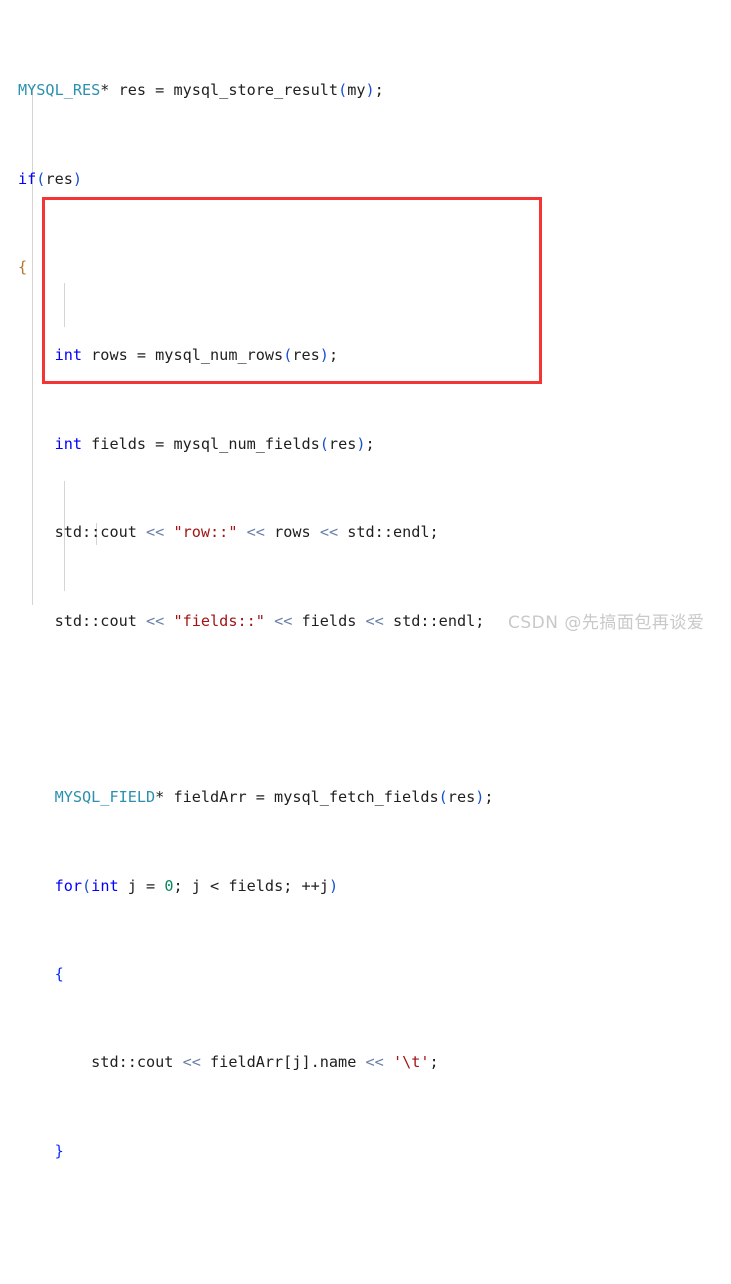 This screenshot has width=731, height=1284. What do you see at coordinates (59, 90) in the screenshot?
I see `type-token: MYSQL_RES` at bounding box center [59, 90].